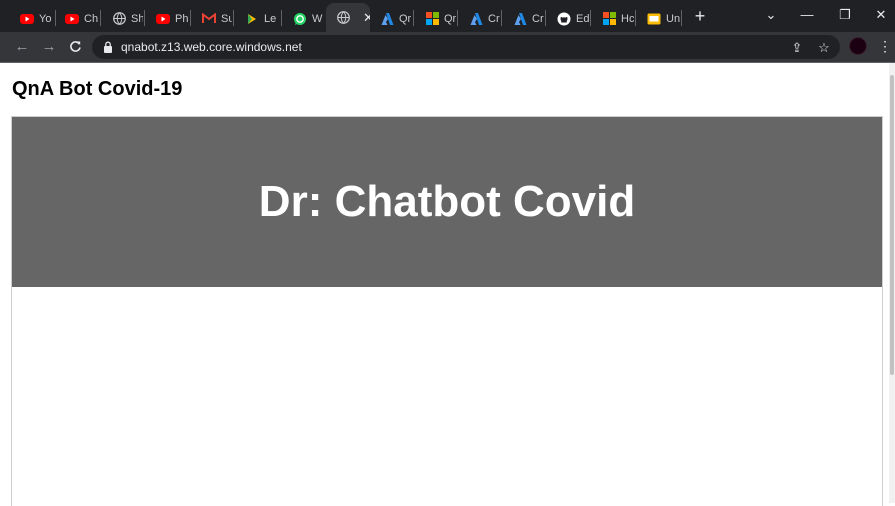 The height and width of the screenshot is (506, 895). I want to click on page-title: QnA Bot Covid-19, so click(97, 89).